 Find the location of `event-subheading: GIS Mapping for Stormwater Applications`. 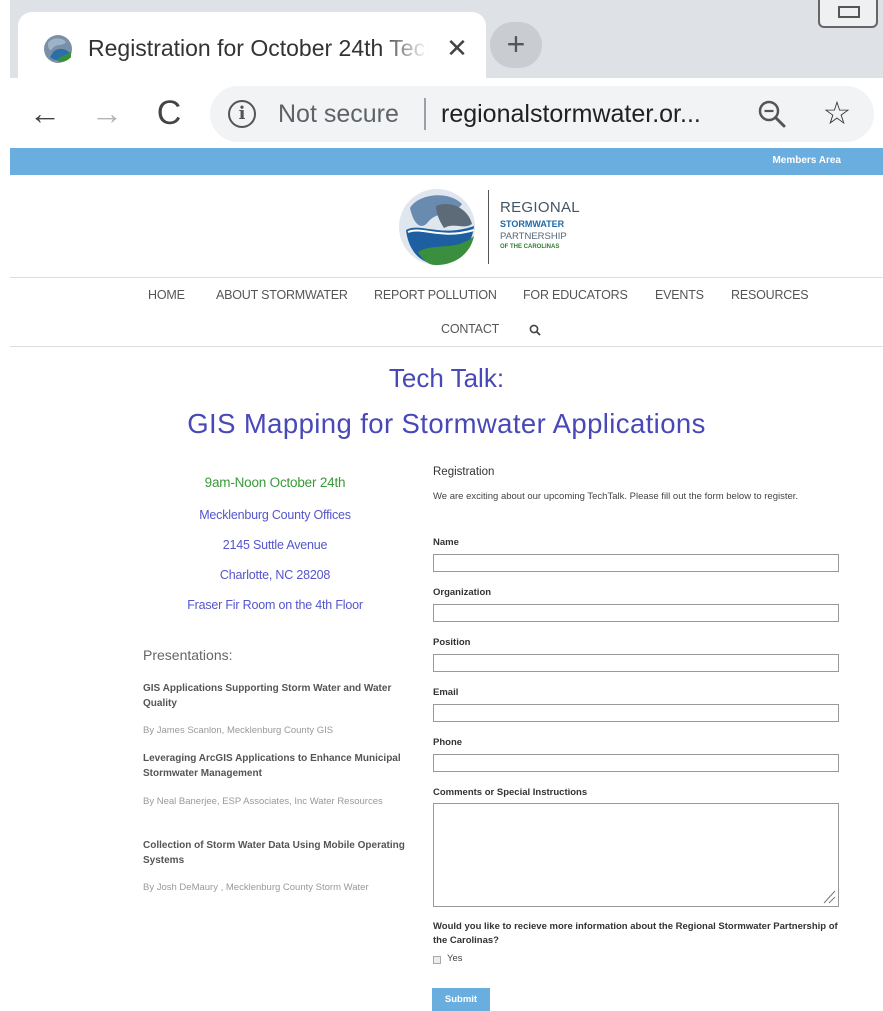

event-subheading: GIS Mapping for Stormwater Applications is located at coordinates (446, 423).